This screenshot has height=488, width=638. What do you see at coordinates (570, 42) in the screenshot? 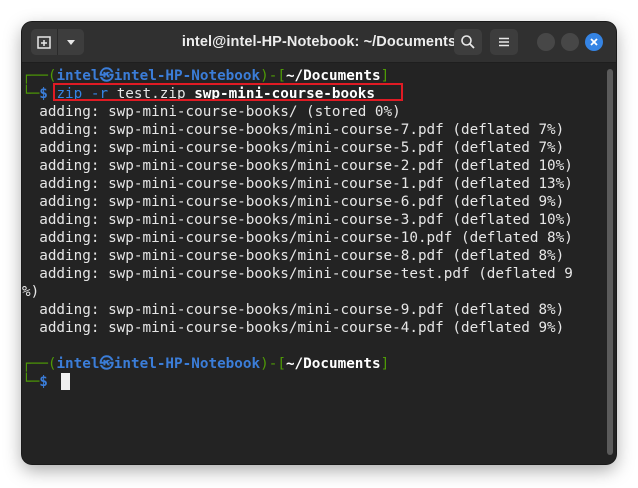
I see `maximize-button` at bounding box center [570, 42].